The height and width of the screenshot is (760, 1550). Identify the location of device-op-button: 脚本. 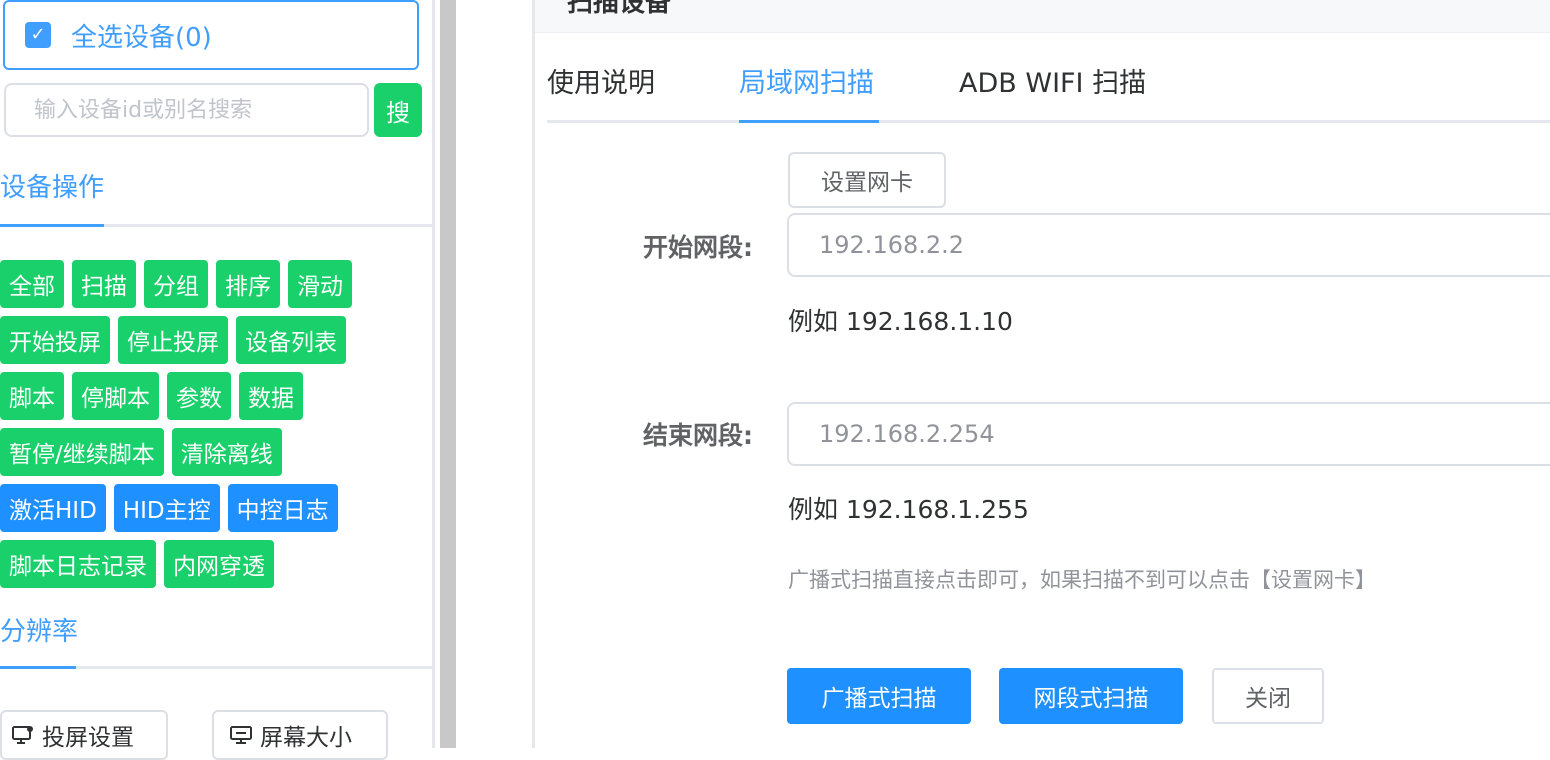
(32, 396).